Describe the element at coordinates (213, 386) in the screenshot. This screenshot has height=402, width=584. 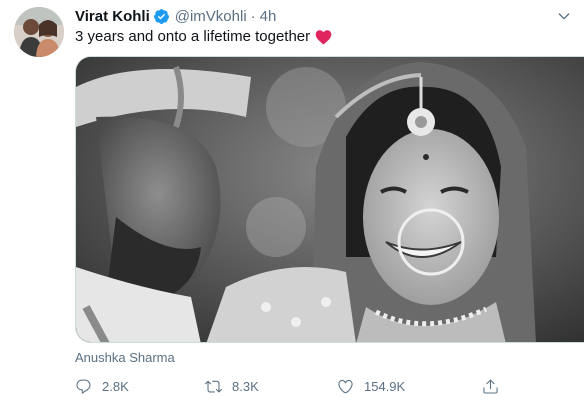
I see `retweet-icon` at that location.